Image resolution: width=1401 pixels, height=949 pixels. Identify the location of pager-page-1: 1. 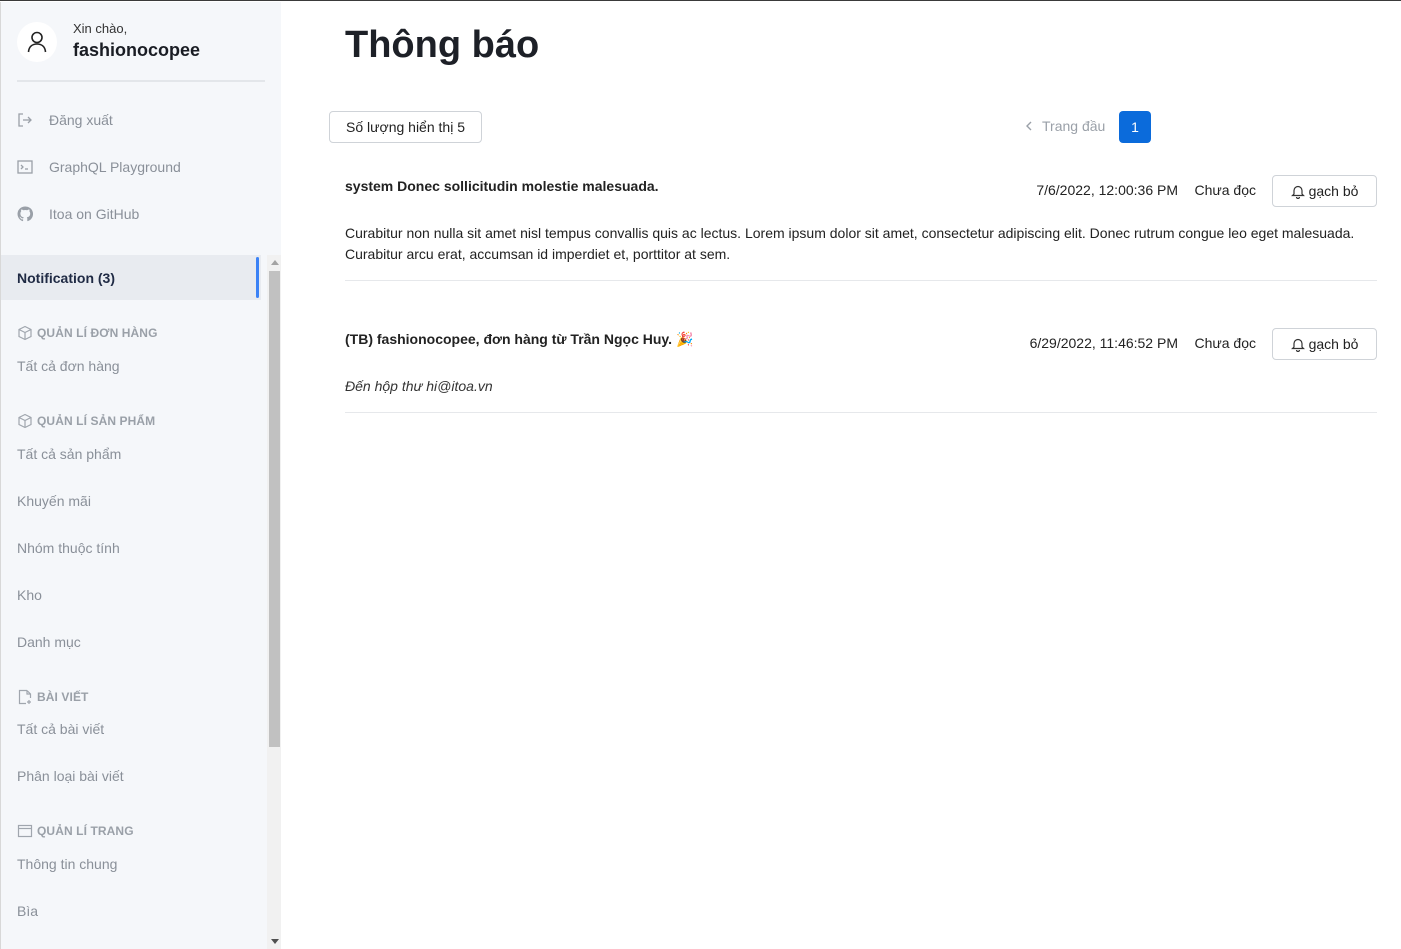
(1135, 127).